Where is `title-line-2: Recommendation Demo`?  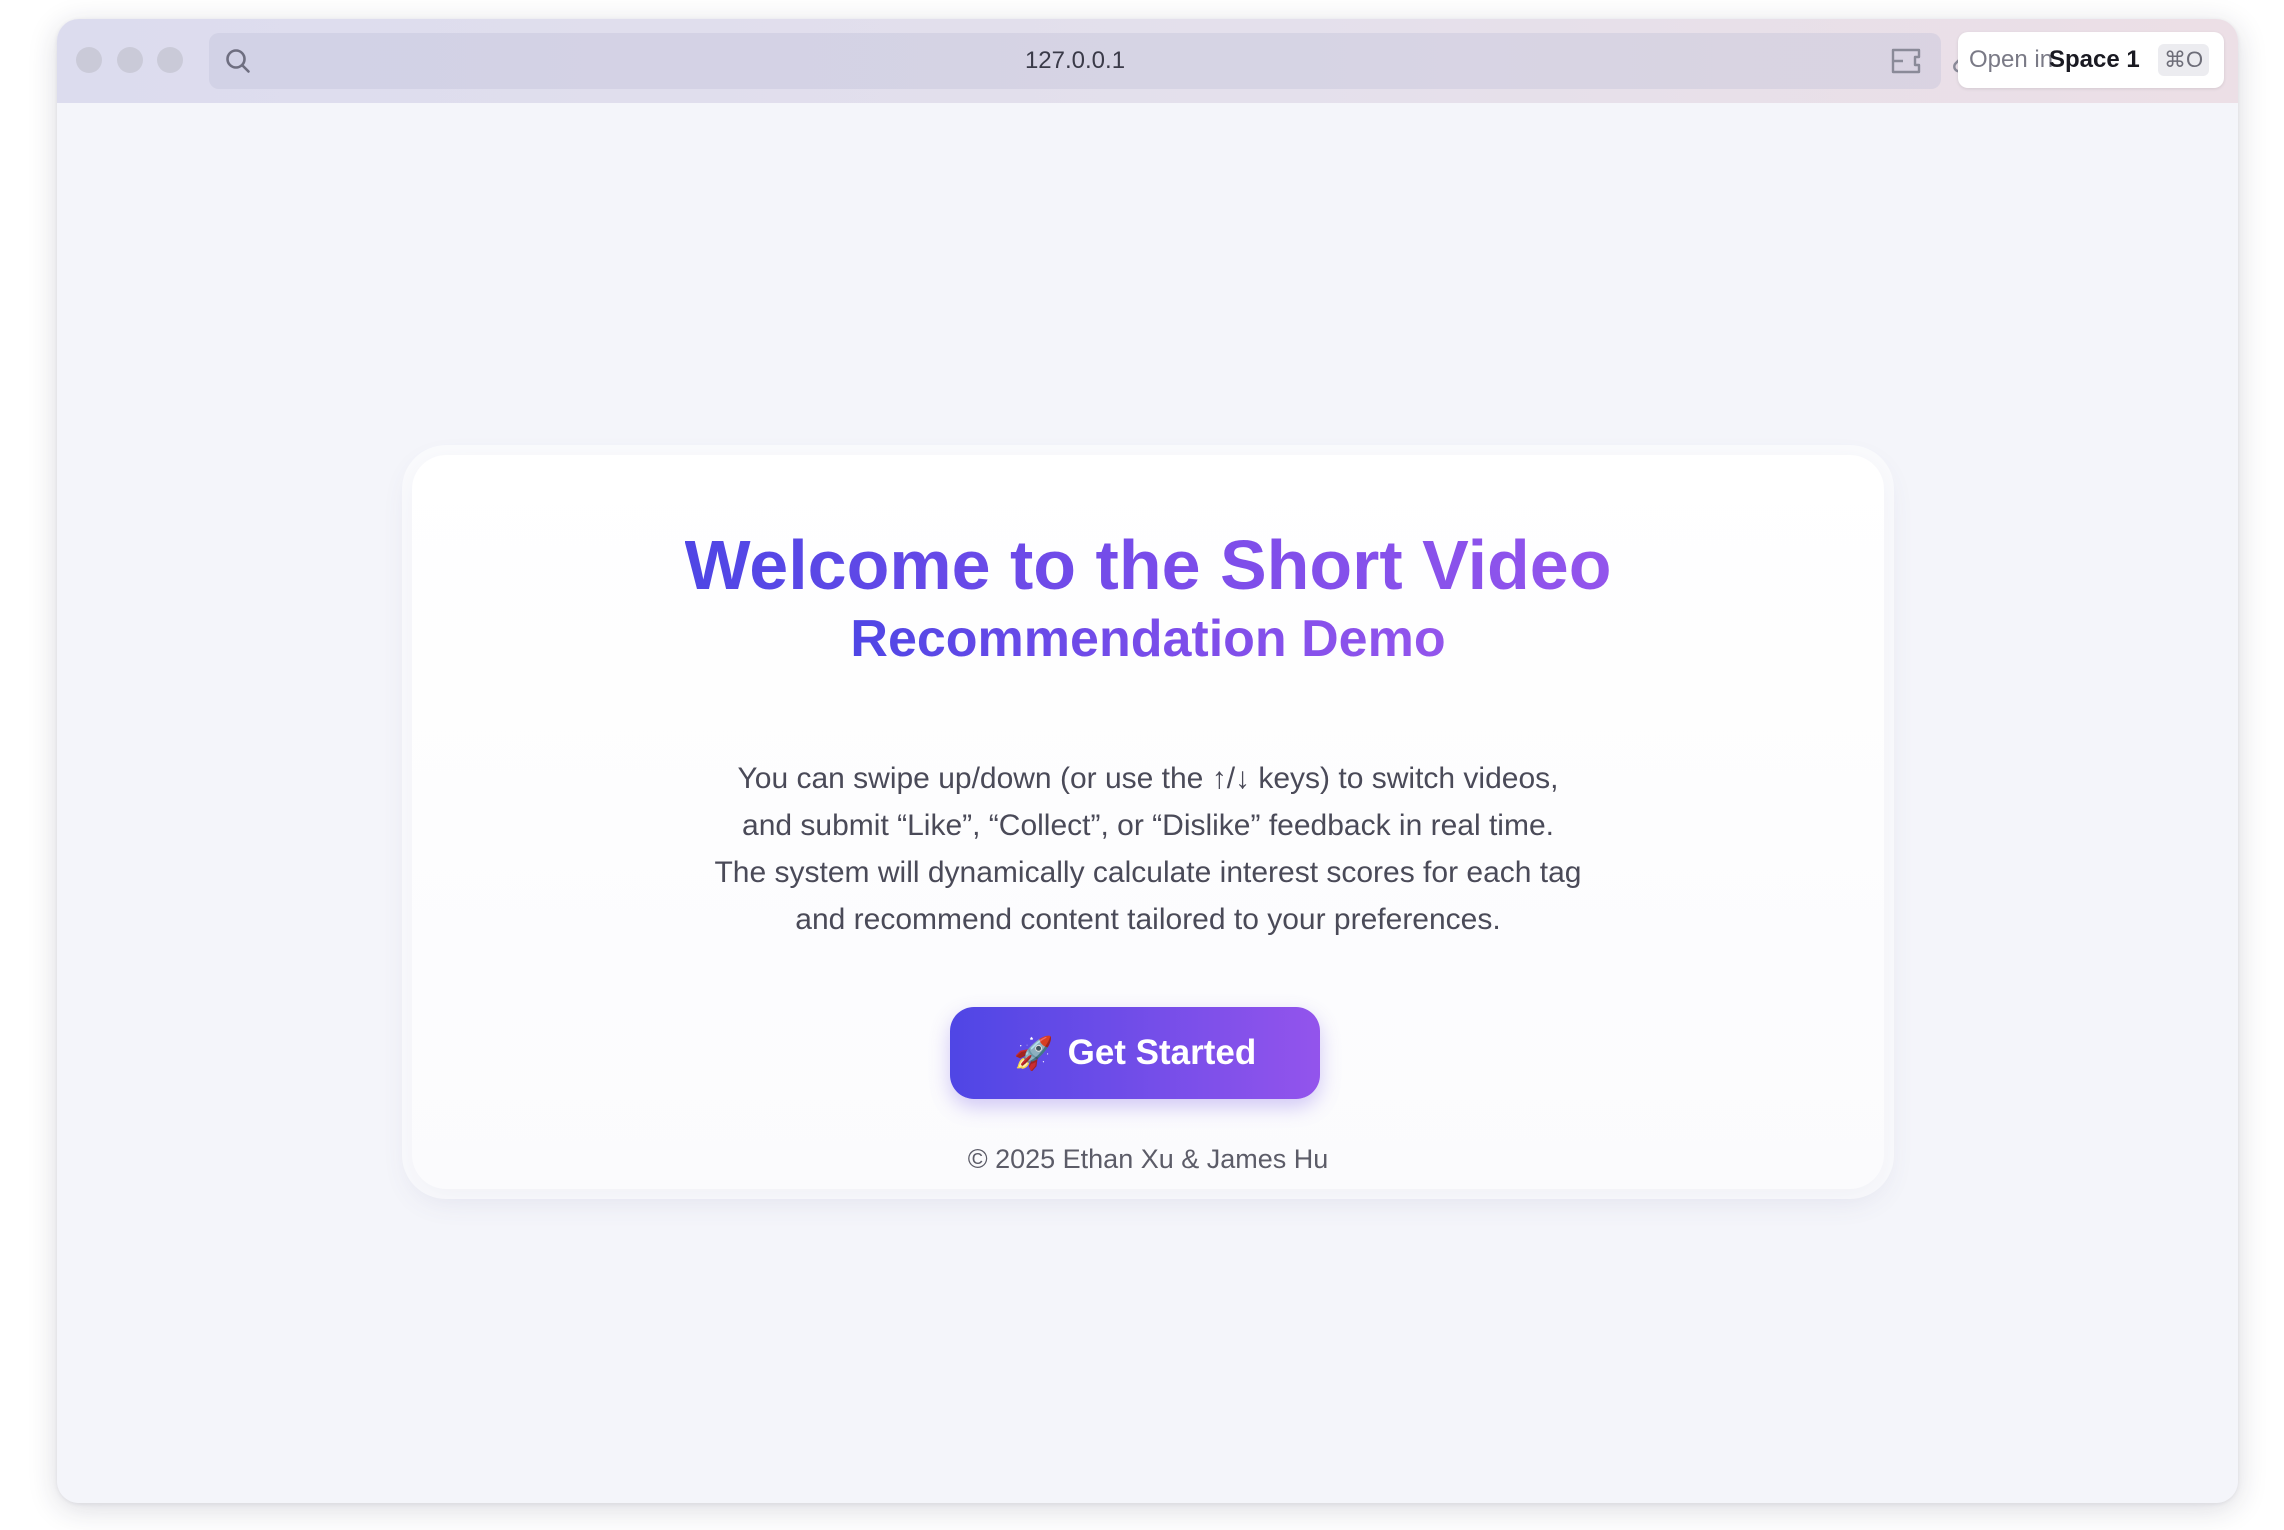 title-line-2: Recommendation Demo is located at coordinates (1148, 639).